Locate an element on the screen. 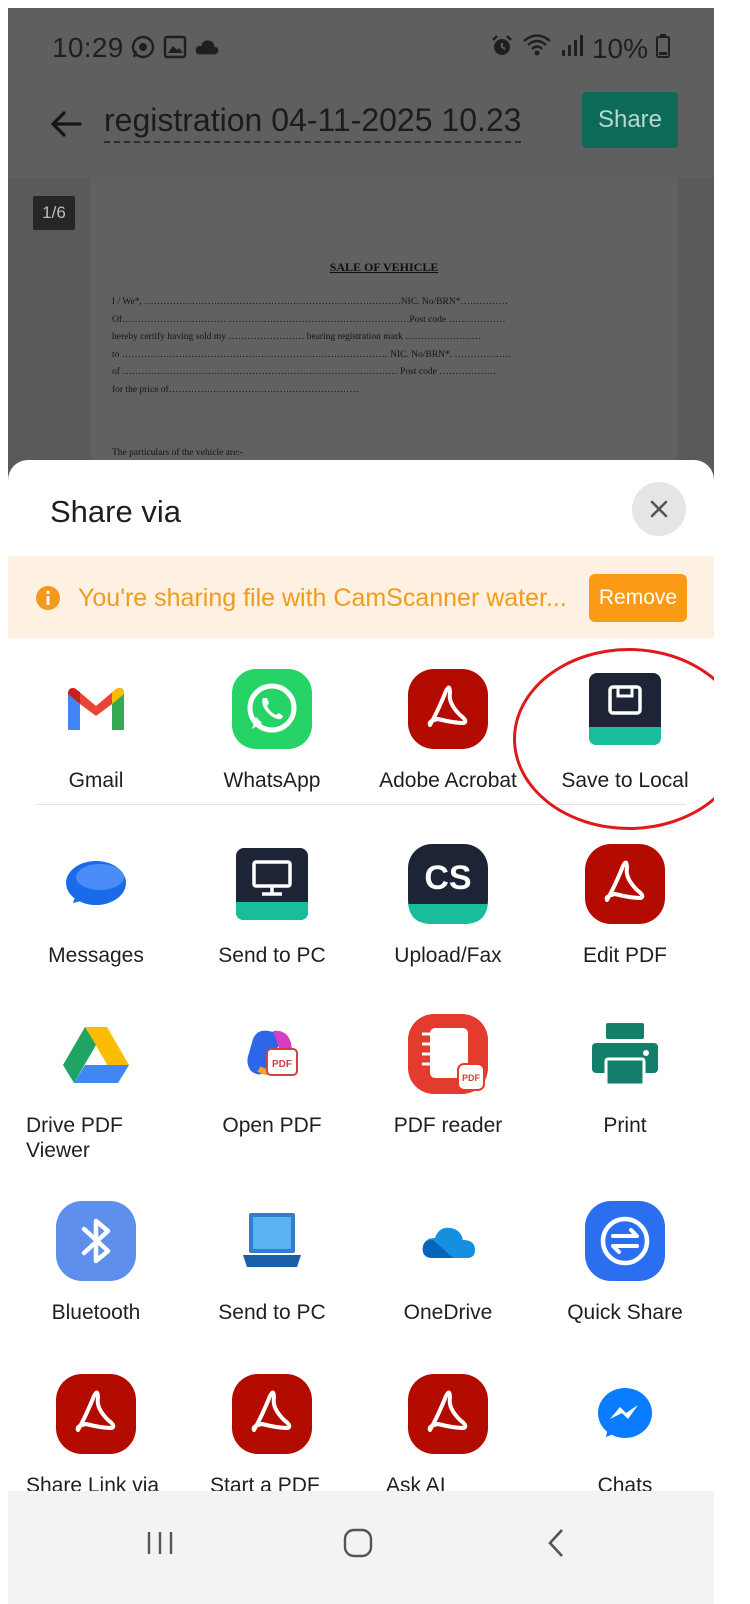 Image resolution: width=750 pixels, height=1604 pixels. app-label: Bluetooth is located at coordinates (96, 1312).